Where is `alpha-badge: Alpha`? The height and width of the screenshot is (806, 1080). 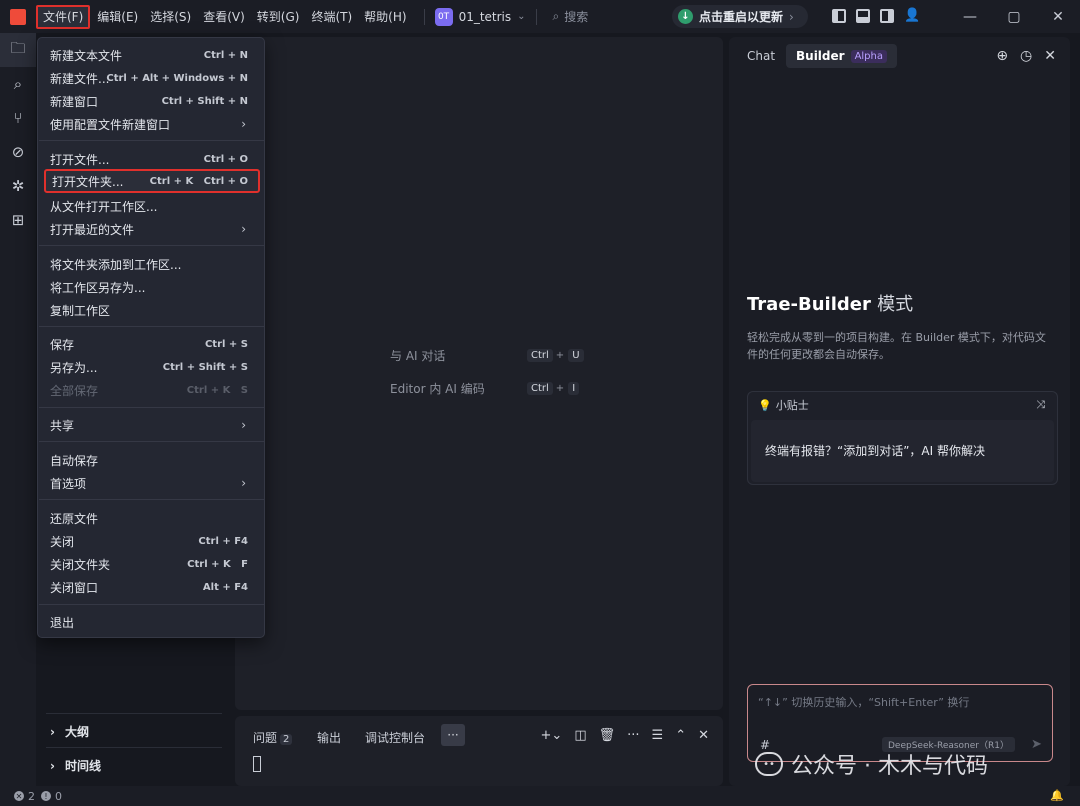 alpha-badge: Alpha is located at coordinates (868, 56).